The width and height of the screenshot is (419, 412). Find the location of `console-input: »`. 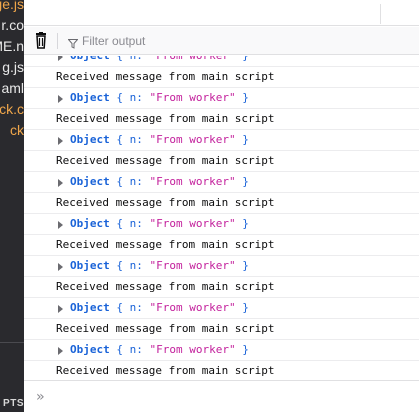

console-input: » is located at coordinates (221, 396).